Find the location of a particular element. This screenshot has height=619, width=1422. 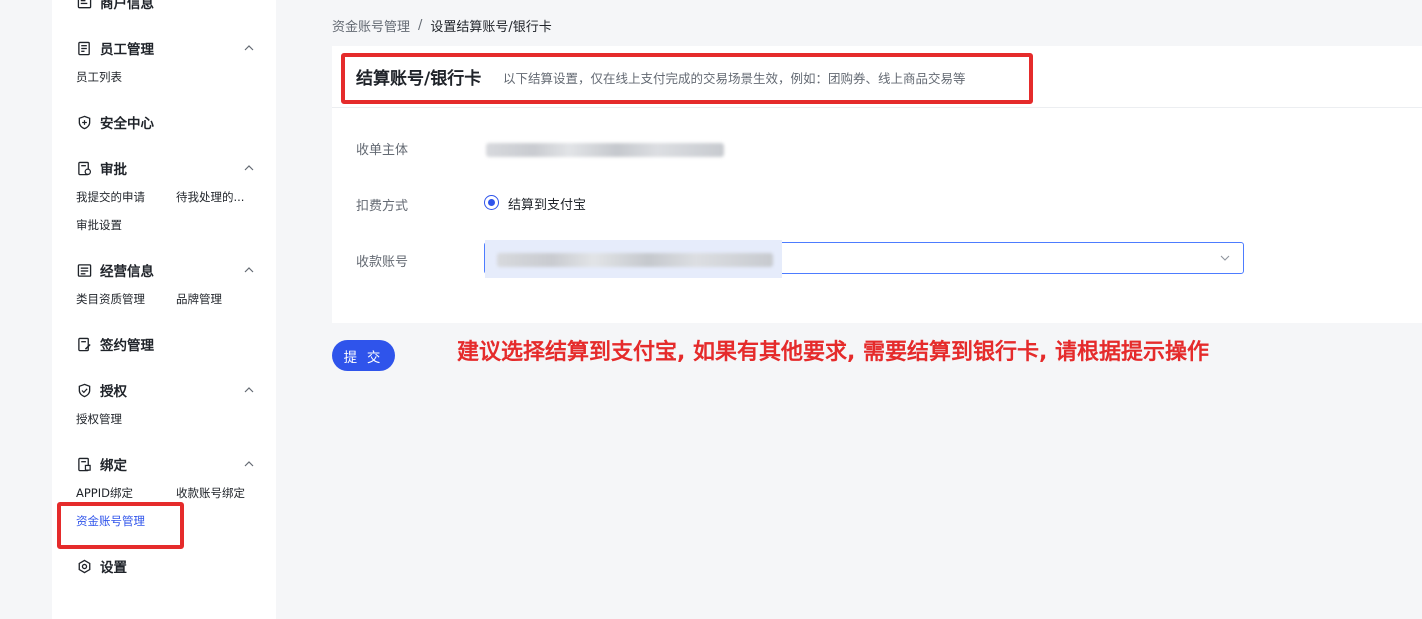

sidebar-group-staff: 员工管理 is located at coordinates (166, 48).